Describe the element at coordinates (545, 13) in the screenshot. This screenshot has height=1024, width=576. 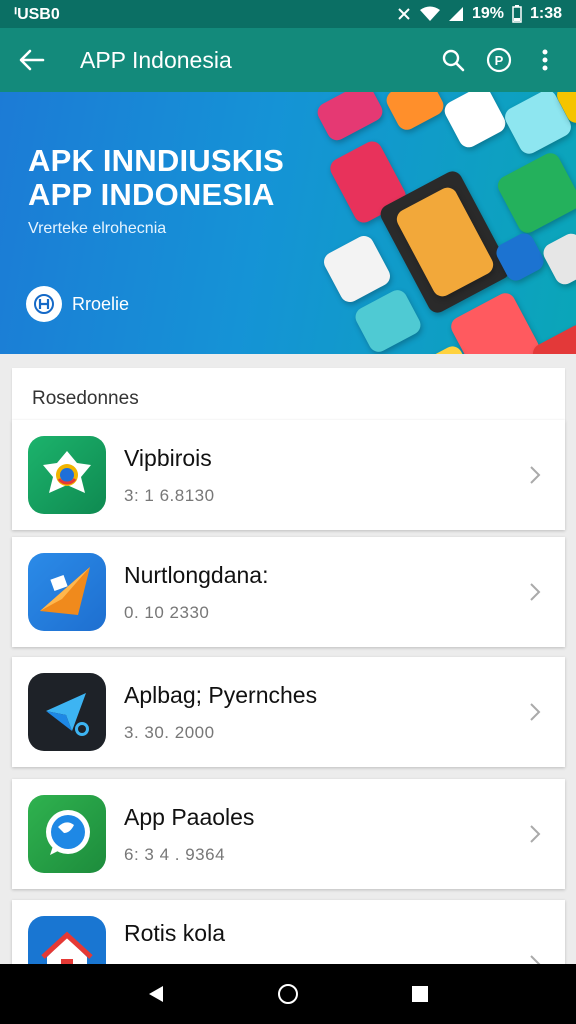
I see `status-time: 1:38` at that location.